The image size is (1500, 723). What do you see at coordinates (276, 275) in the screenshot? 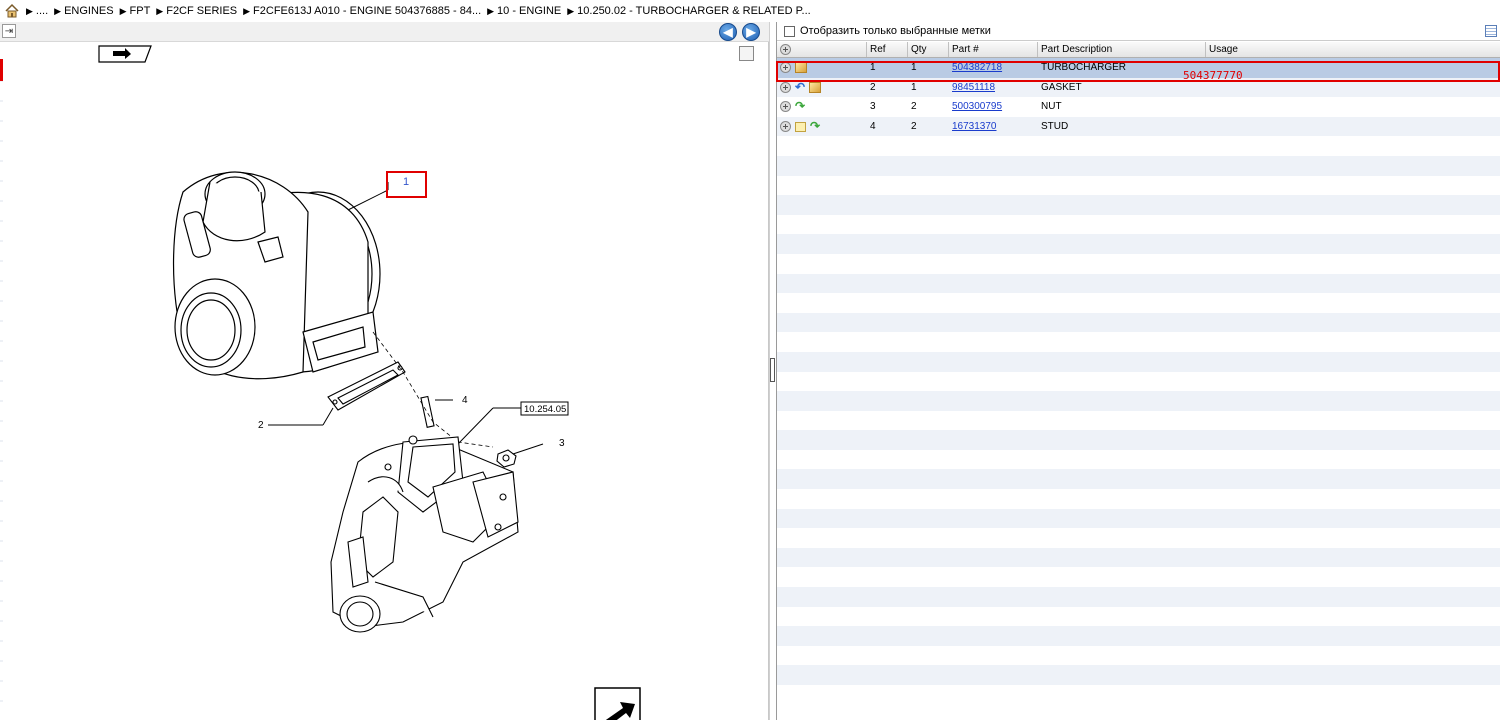
I see `turbocharger-drawing` at bounding box center [276, 275].